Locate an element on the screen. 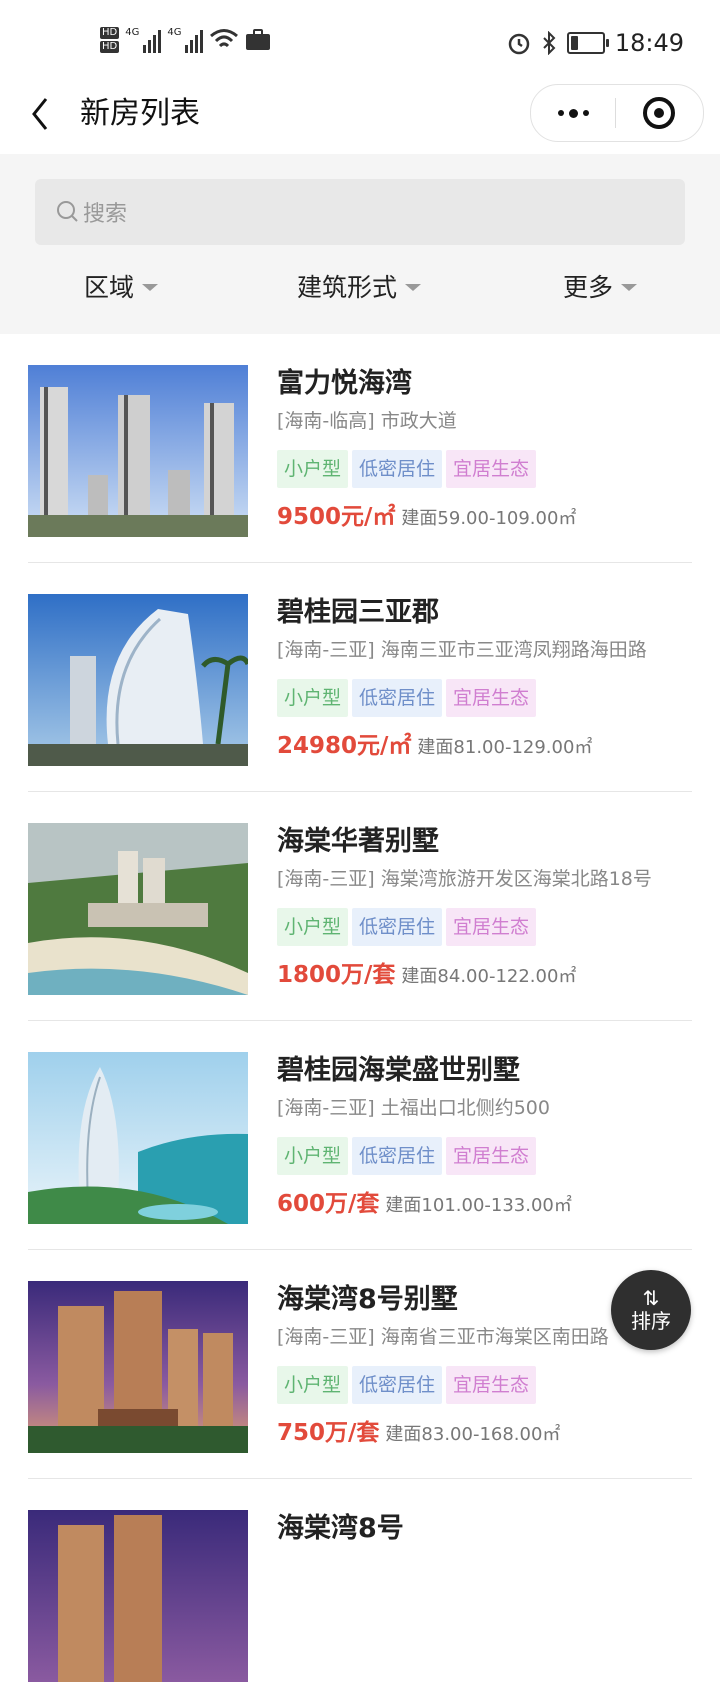 The height and width of the screenshot is (1708, 720). filter-label: 建筑形式 is located at coordinates (347, 287).